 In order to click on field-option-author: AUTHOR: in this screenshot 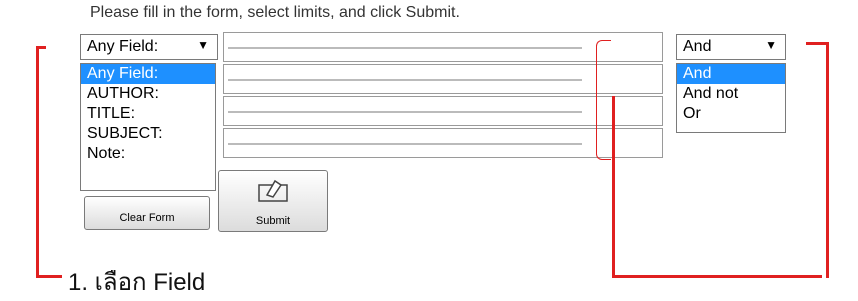, I will do `click(148, 94)`.